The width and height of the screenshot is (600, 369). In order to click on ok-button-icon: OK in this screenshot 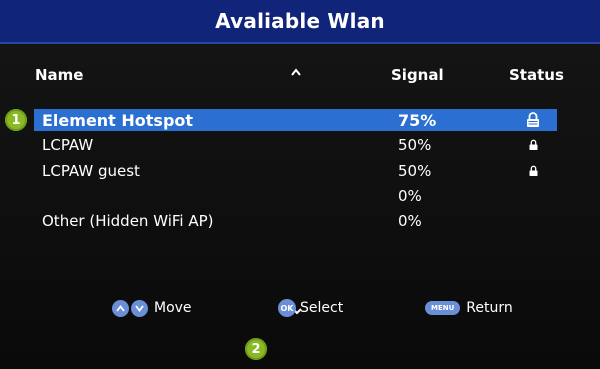, I will do `click(287, 308)`.